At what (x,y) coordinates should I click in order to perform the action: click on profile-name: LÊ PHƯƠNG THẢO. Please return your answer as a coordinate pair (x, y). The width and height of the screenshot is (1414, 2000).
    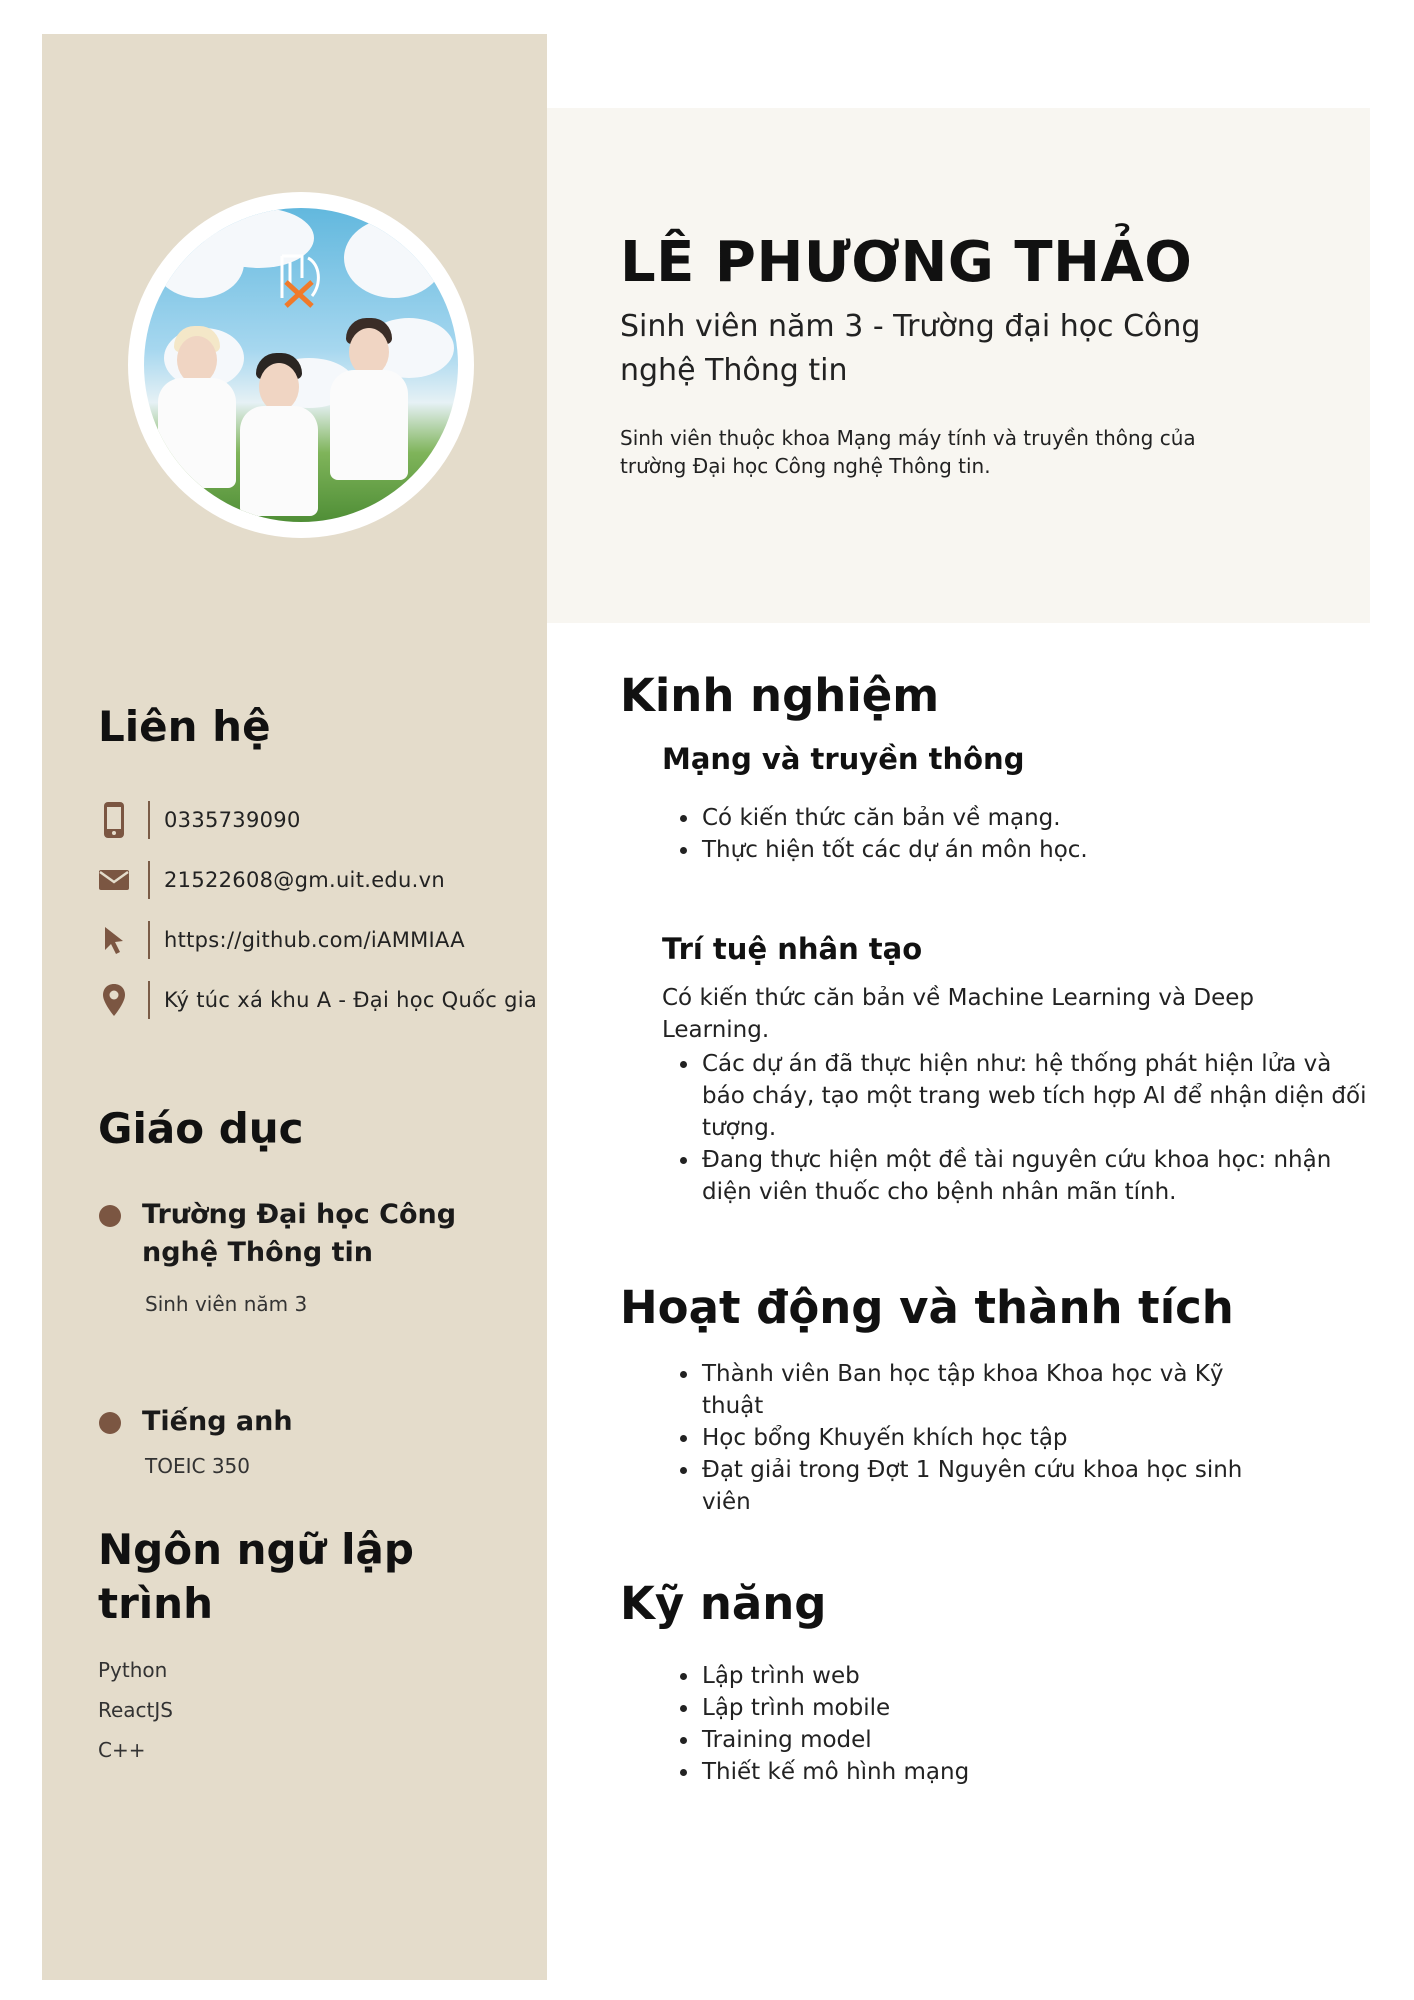
    Looking at the image, I should click on (906, 262).